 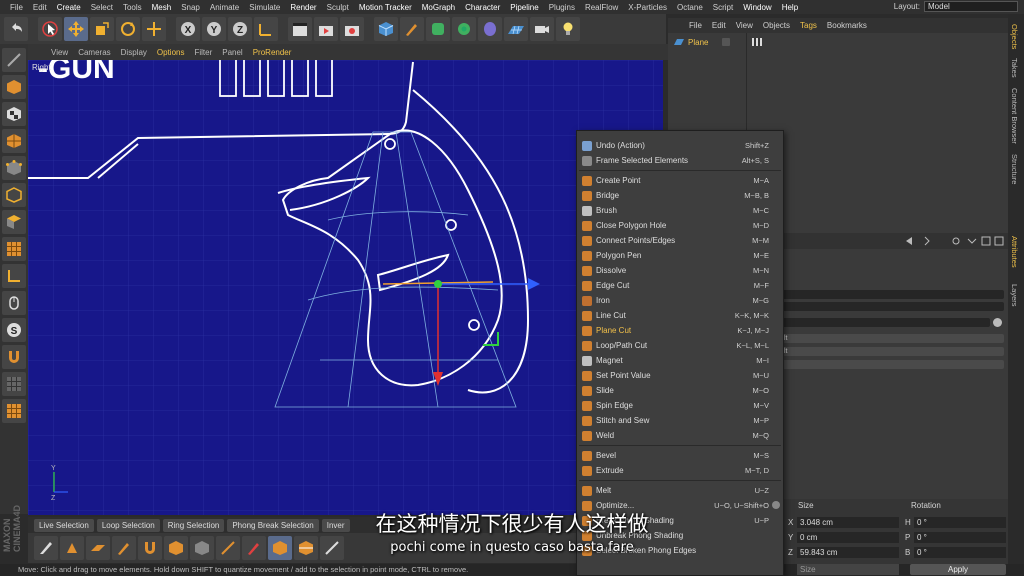 I want to click on attributes-field, so click(x=893, y=294).